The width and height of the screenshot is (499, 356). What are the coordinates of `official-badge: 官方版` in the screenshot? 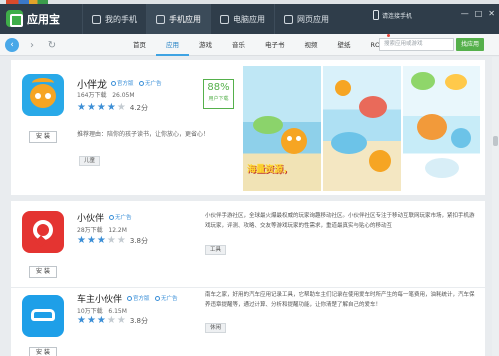 It's located at (138, 298).